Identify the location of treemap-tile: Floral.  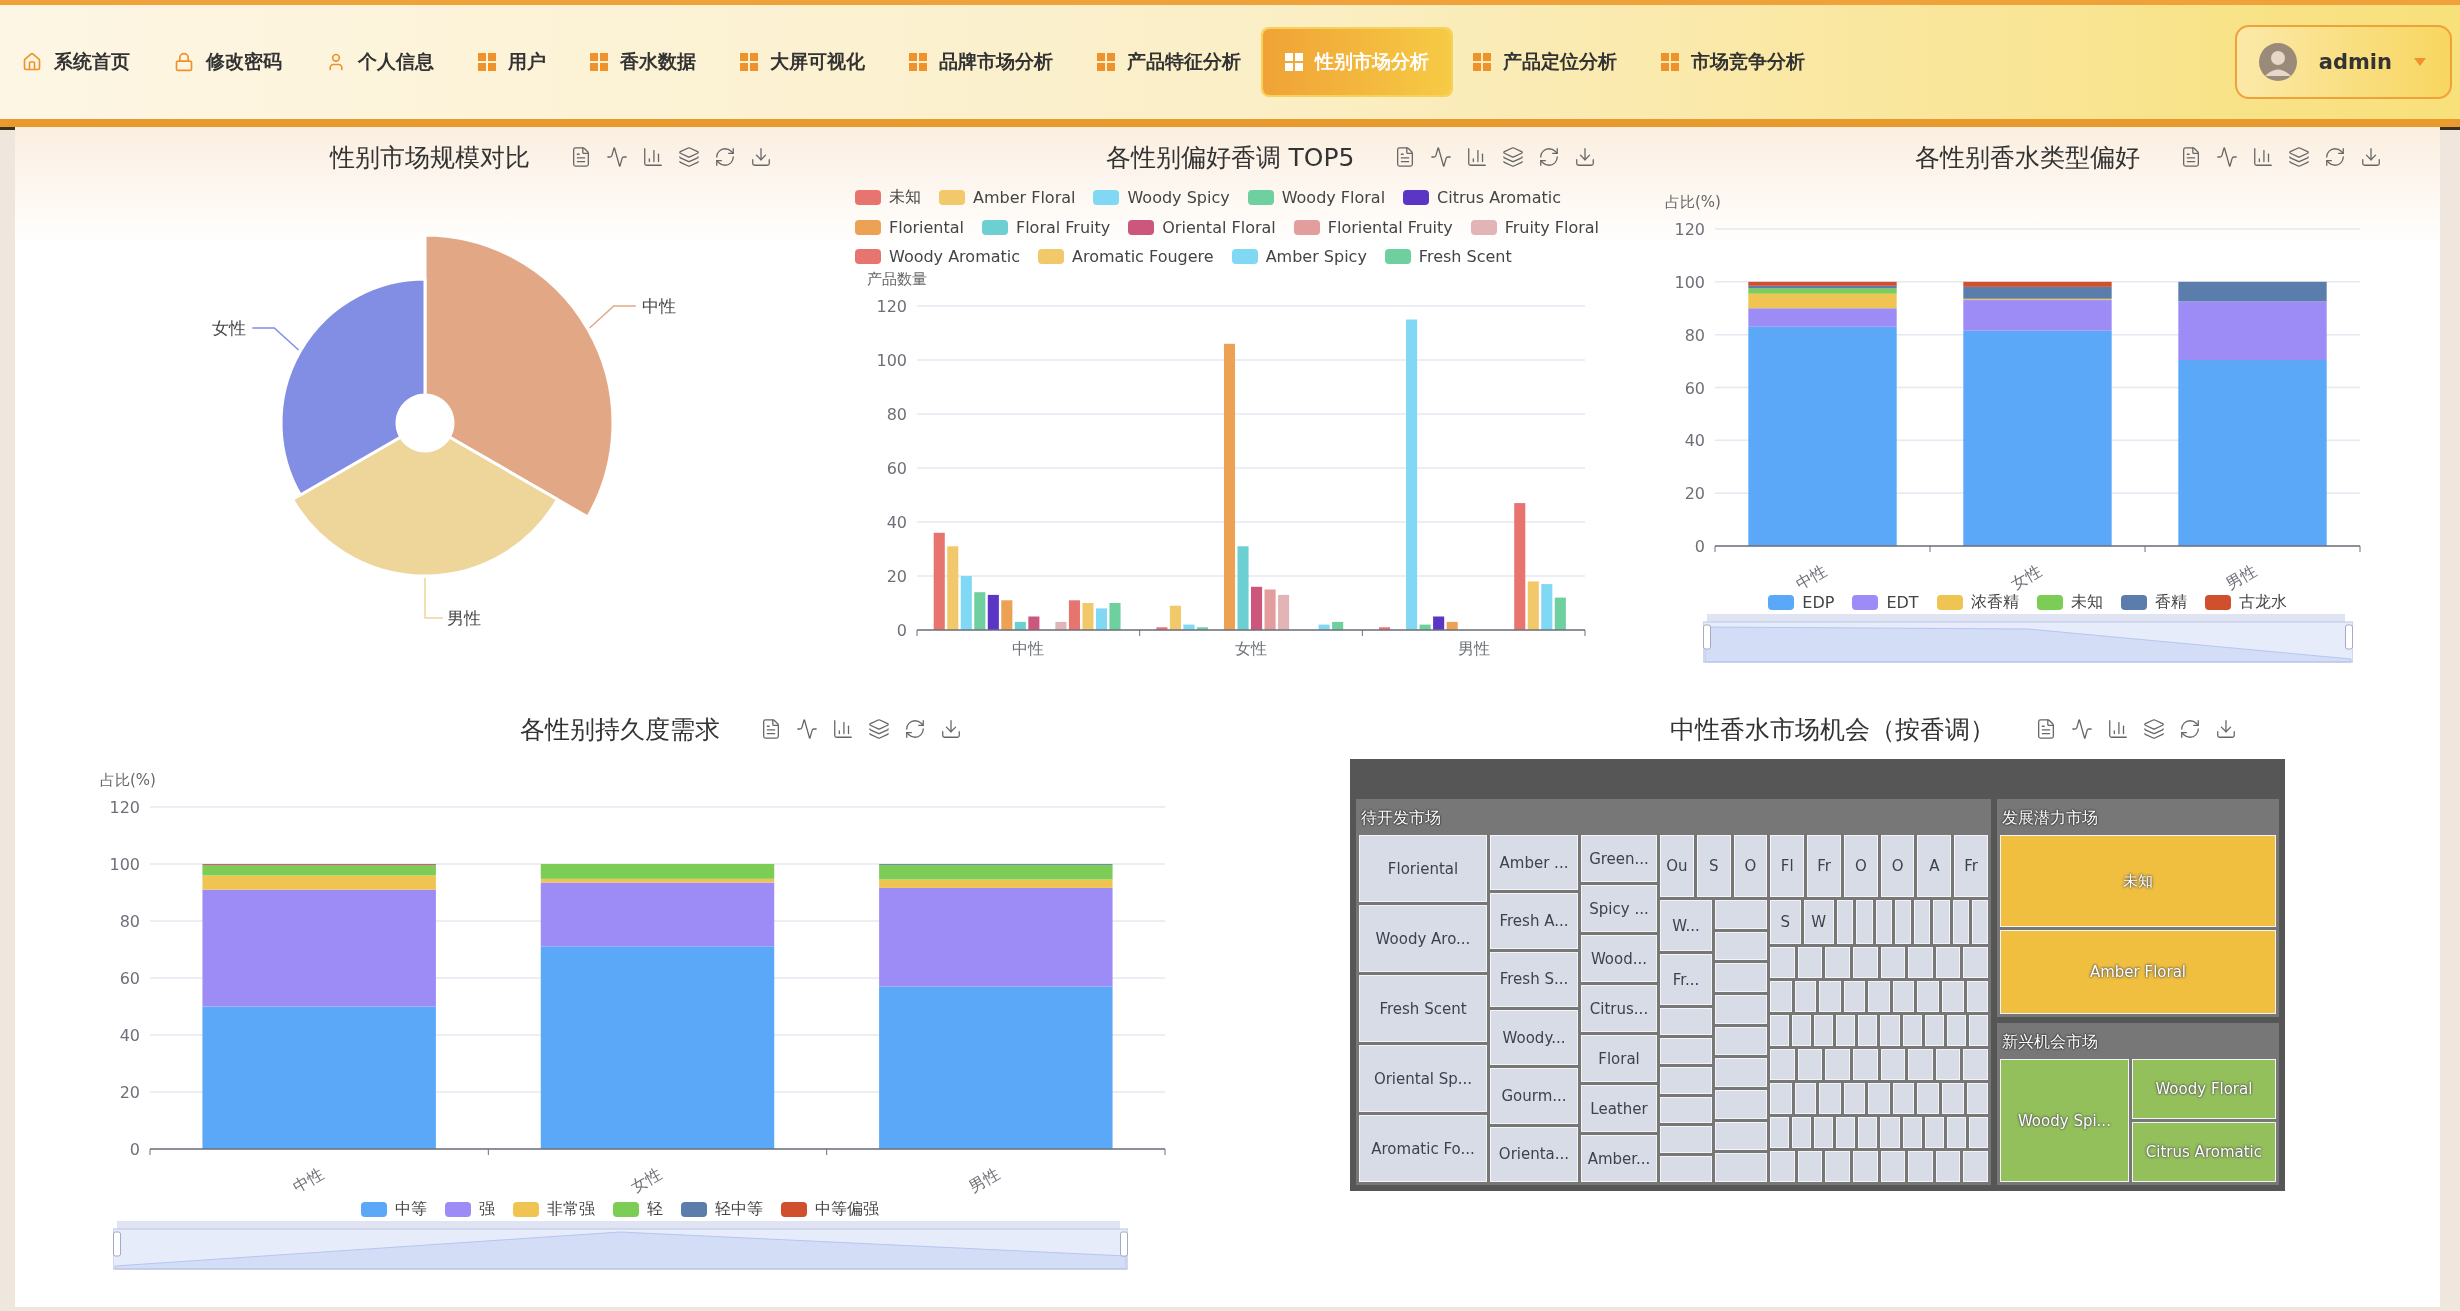
(1619, 1058).